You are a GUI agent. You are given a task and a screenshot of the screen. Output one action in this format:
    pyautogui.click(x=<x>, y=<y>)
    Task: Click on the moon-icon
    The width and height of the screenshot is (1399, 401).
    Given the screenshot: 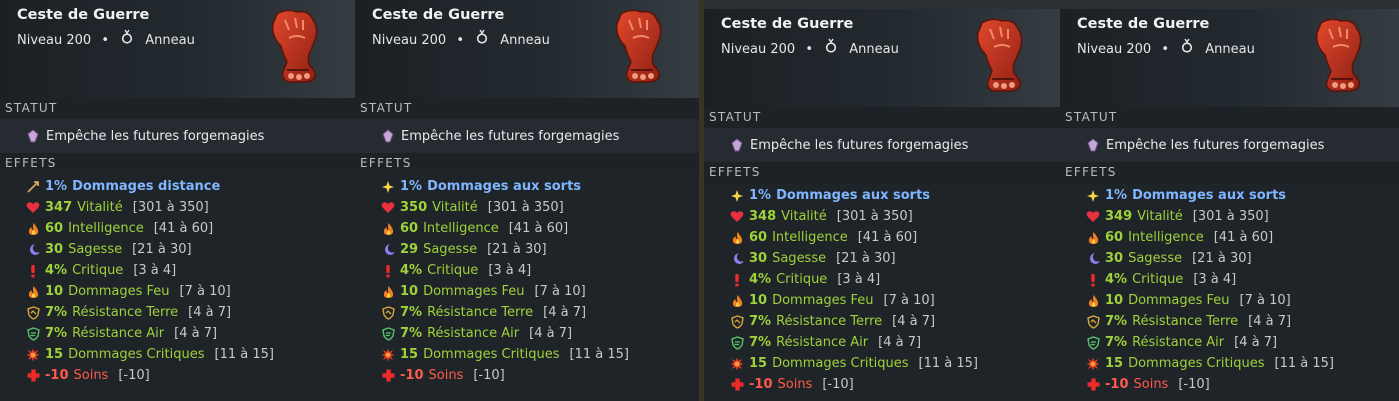 What is the action you would take?
    pyautogui.click(x=388, y=250)
    